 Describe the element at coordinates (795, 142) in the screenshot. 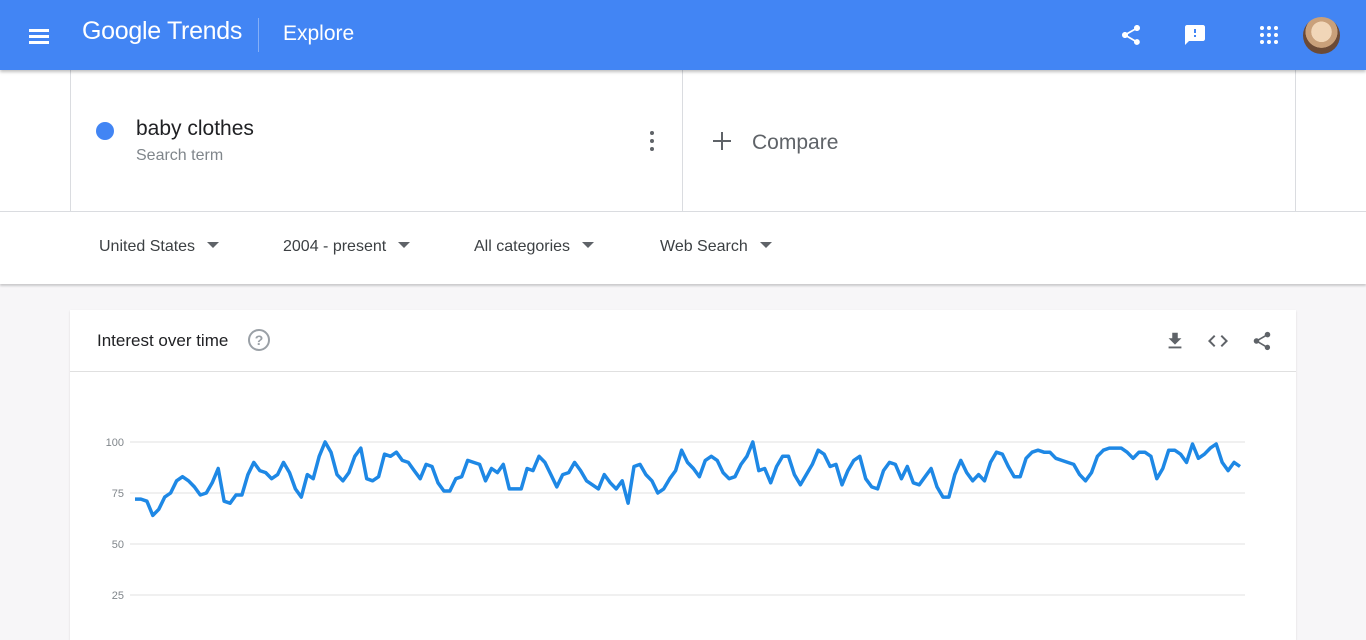

I see `compare-label: Compare` at that location.